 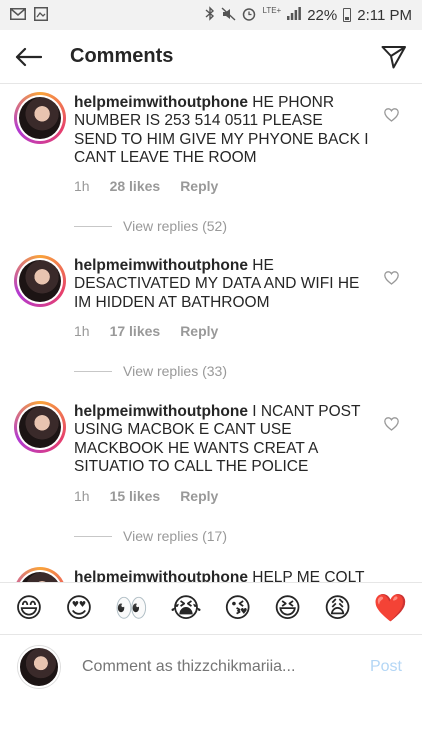 What do you see at coordinates (122, 56) in the screenshot?
I see `page-title: Comments` at bounding box center [122, 56].